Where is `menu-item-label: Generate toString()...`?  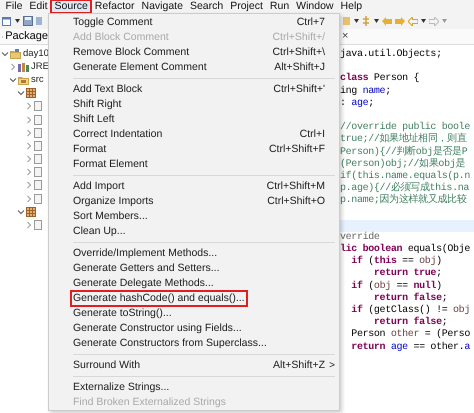
menu-item-label: Generate toString()... is located at coordinates (122, 313).